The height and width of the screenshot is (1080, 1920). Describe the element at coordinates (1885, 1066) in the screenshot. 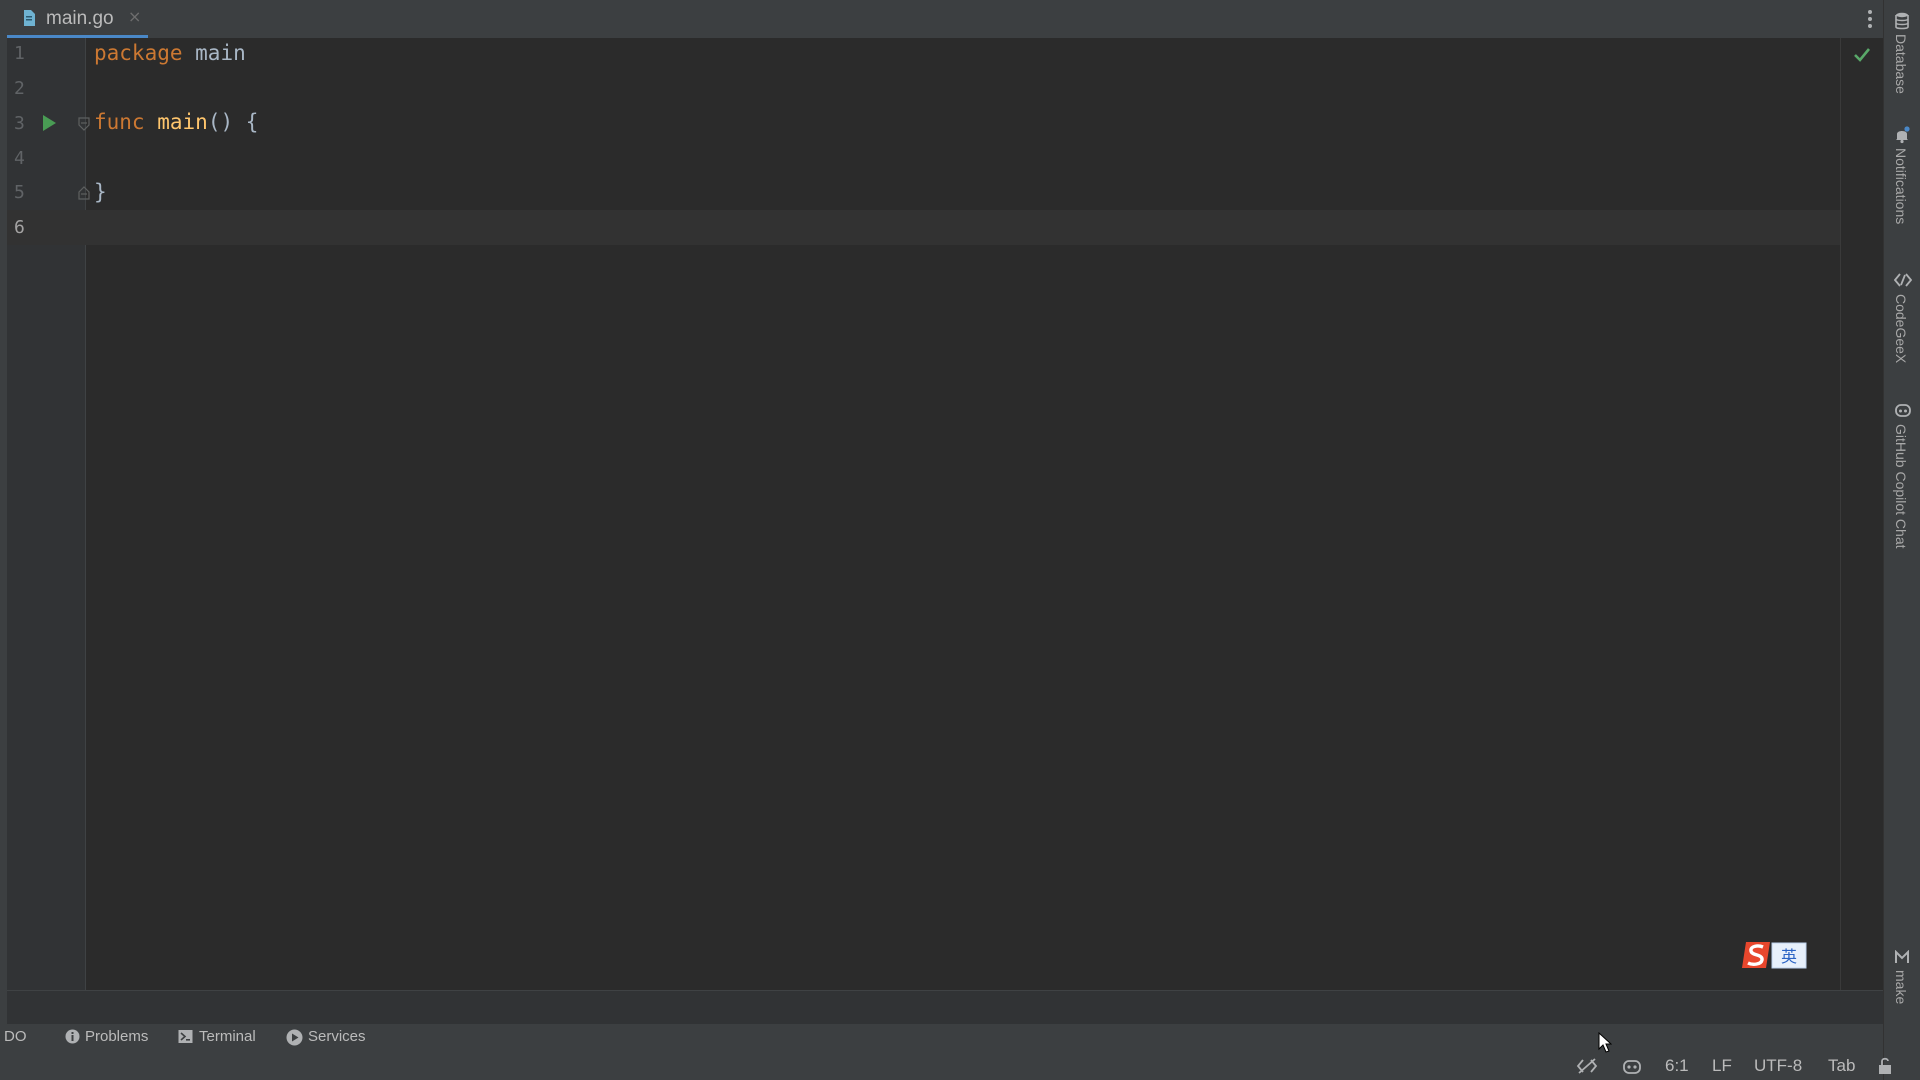

I see `unlock-icon` at that location.